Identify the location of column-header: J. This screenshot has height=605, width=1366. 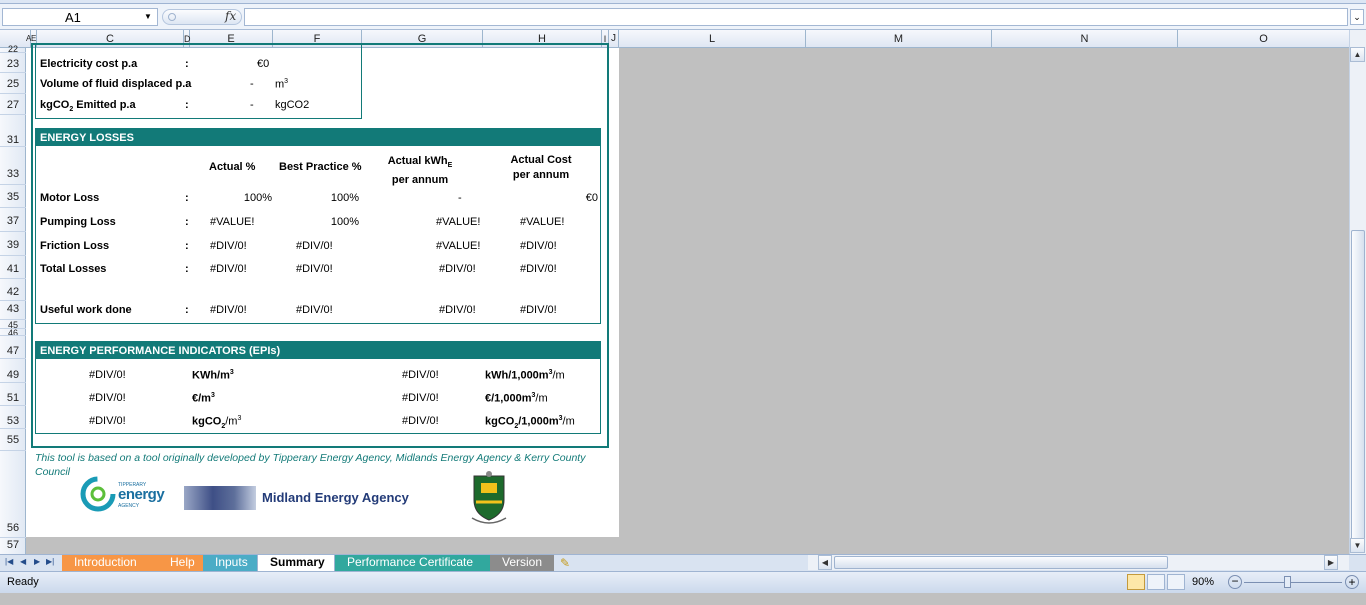
(614, 39).